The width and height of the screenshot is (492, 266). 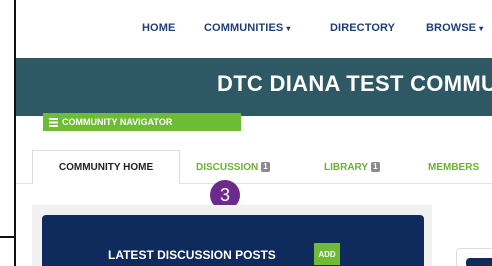 I want to click on nav-home-label: HOME, so click(x=159, y=28).